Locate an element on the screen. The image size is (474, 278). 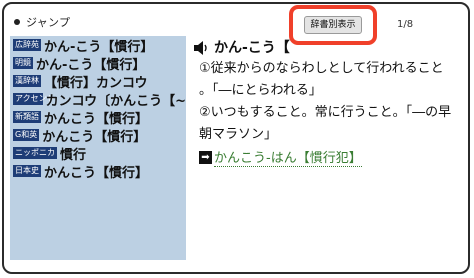
dictionary-tag: 新類語 is located at coordinates (27, 117).